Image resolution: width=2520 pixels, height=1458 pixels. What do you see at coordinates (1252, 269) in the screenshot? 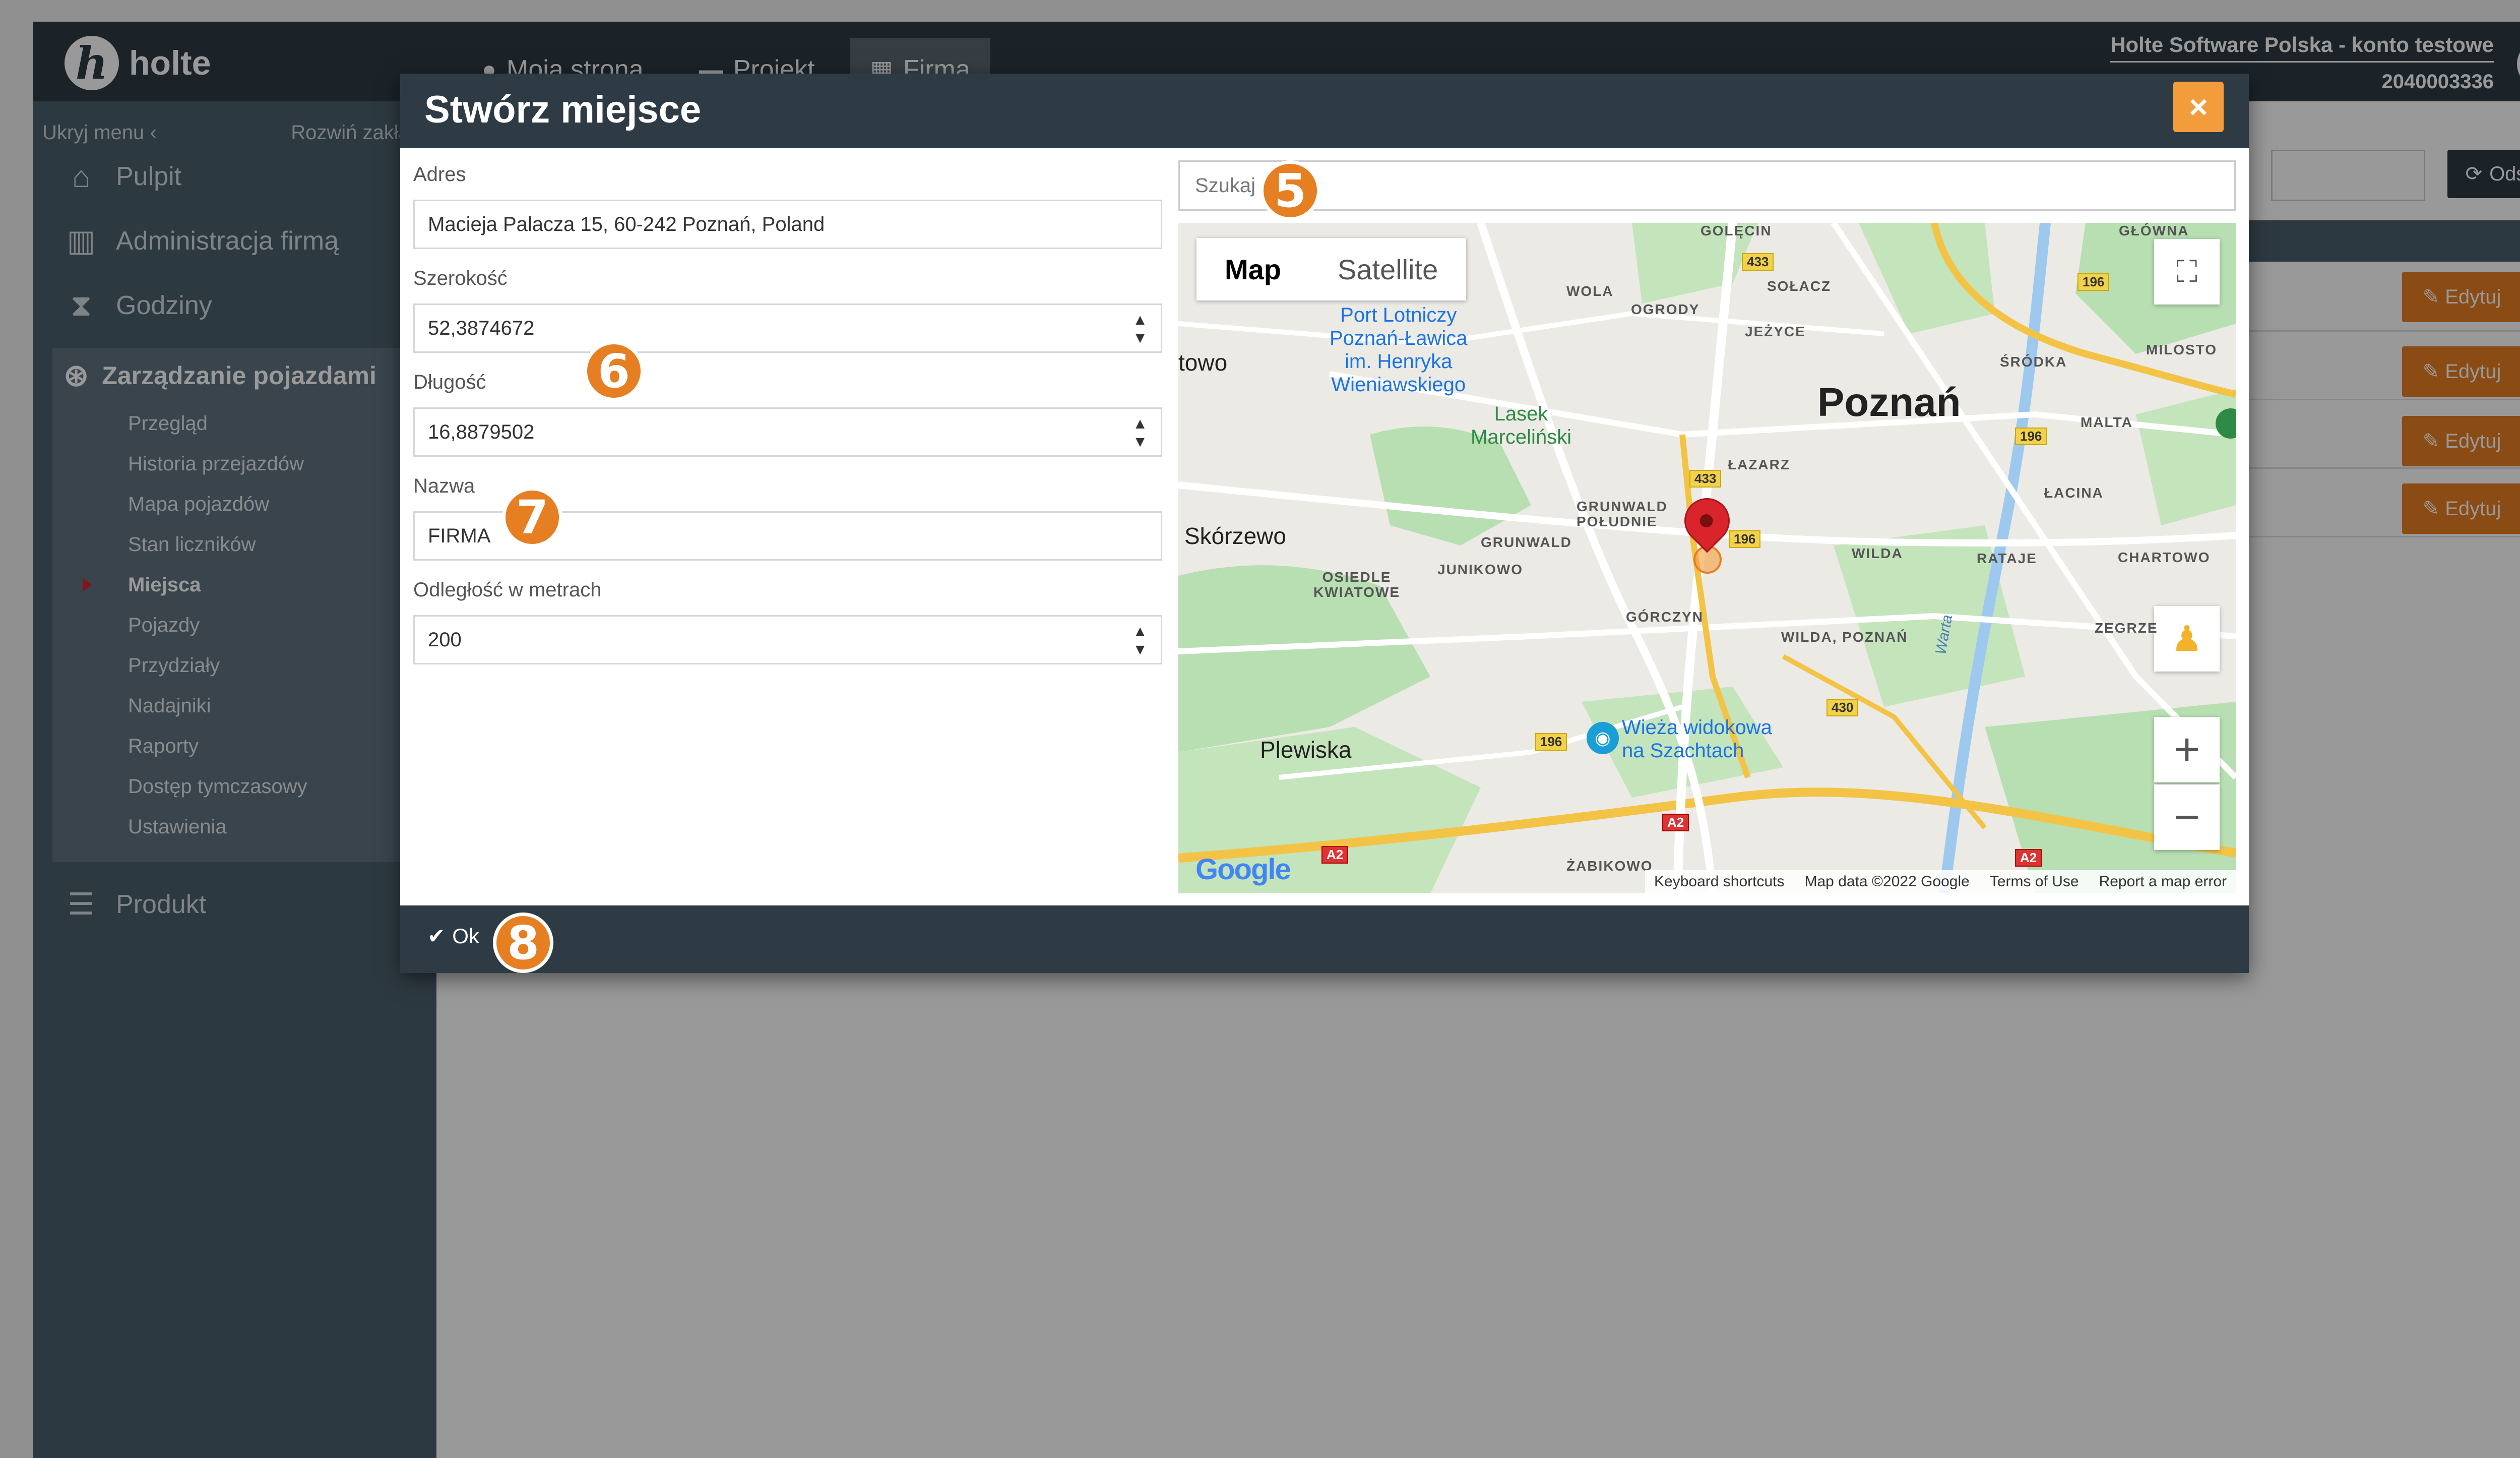
I see `map-type-map-button: Map` at bounding box center [1252, 269].